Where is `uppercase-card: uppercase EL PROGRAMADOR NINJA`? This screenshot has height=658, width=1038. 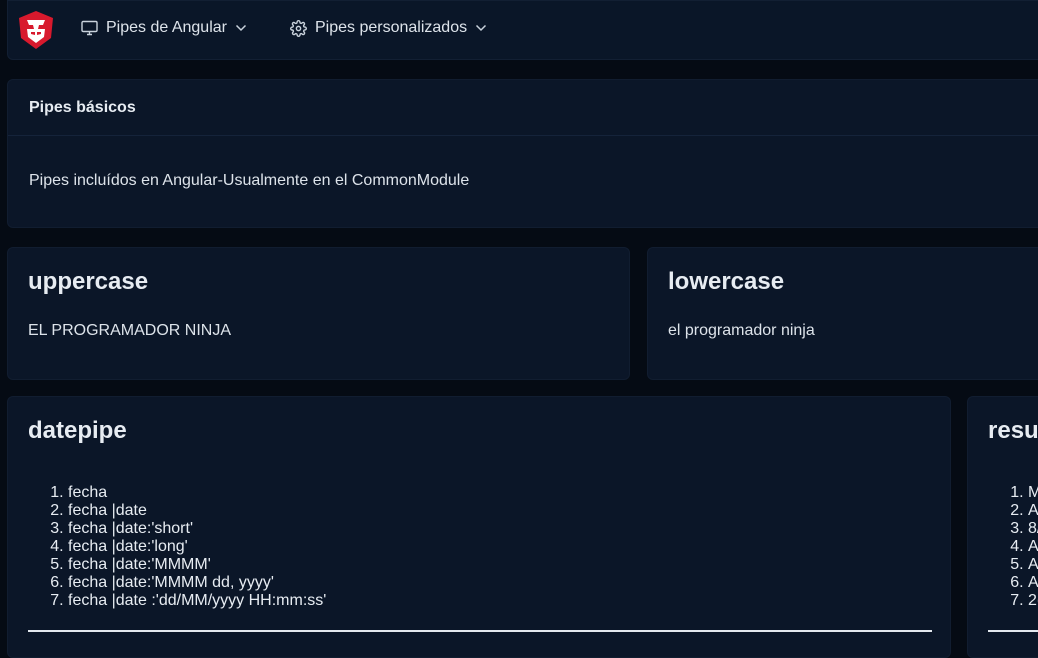
uppercase-card: uppercase EL PROGRAMADOR NINJA is located at coordinates (318, 313).